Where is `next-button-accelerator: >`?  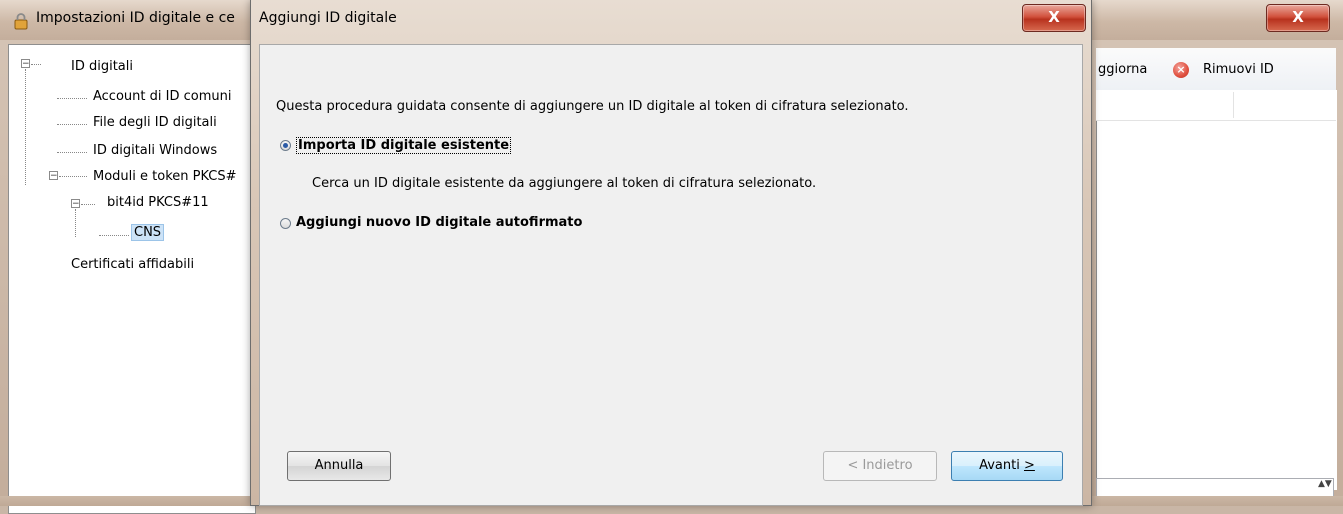
next-button-accelerator: > is located at coordinates (1029, 465).